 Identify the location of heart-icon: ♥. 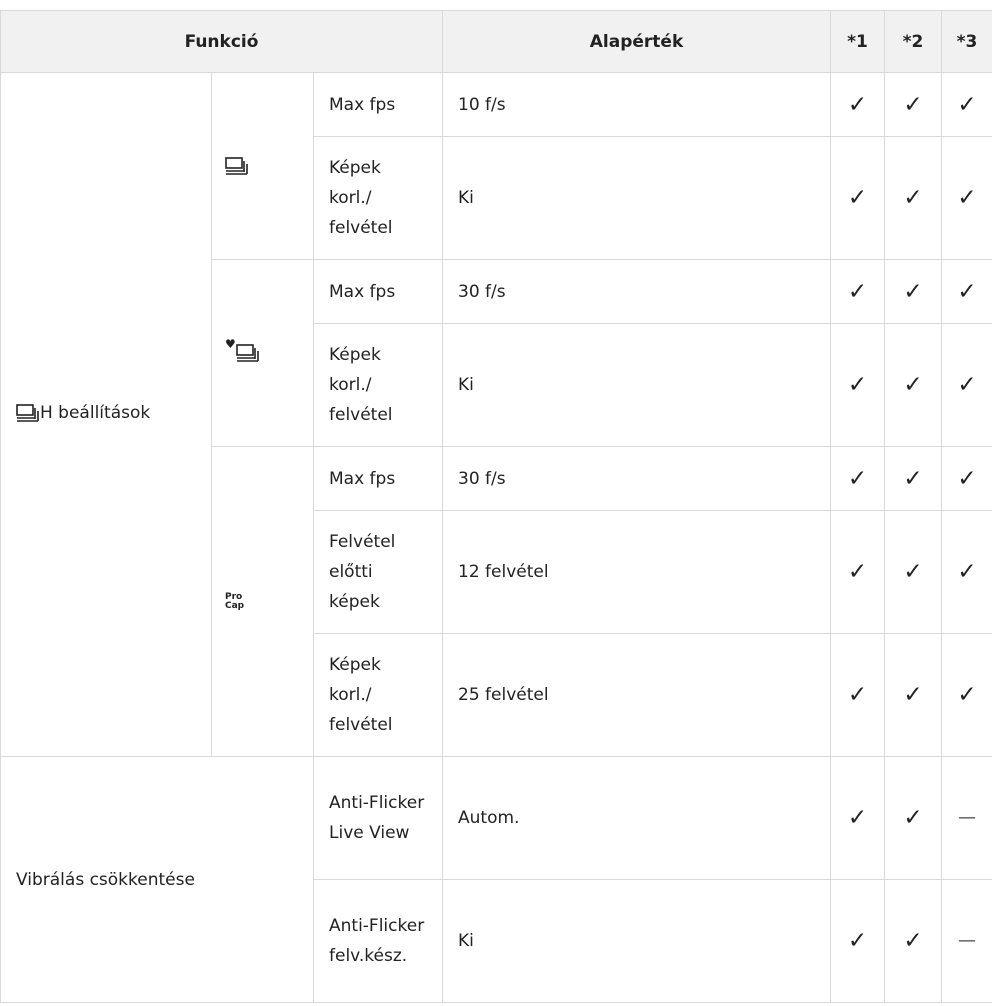
(230, 344).